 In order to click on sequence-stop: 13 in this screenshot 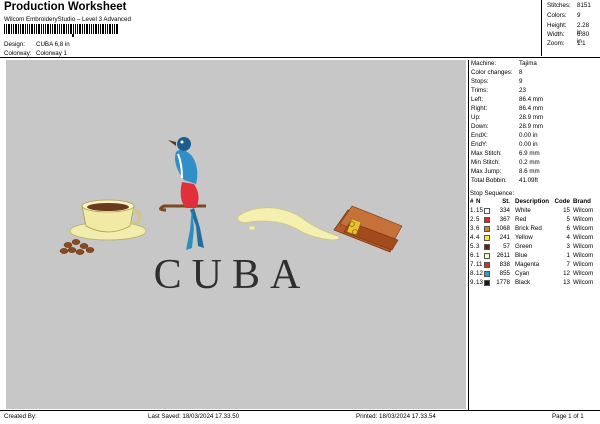, I will do `click(479, 282)`.